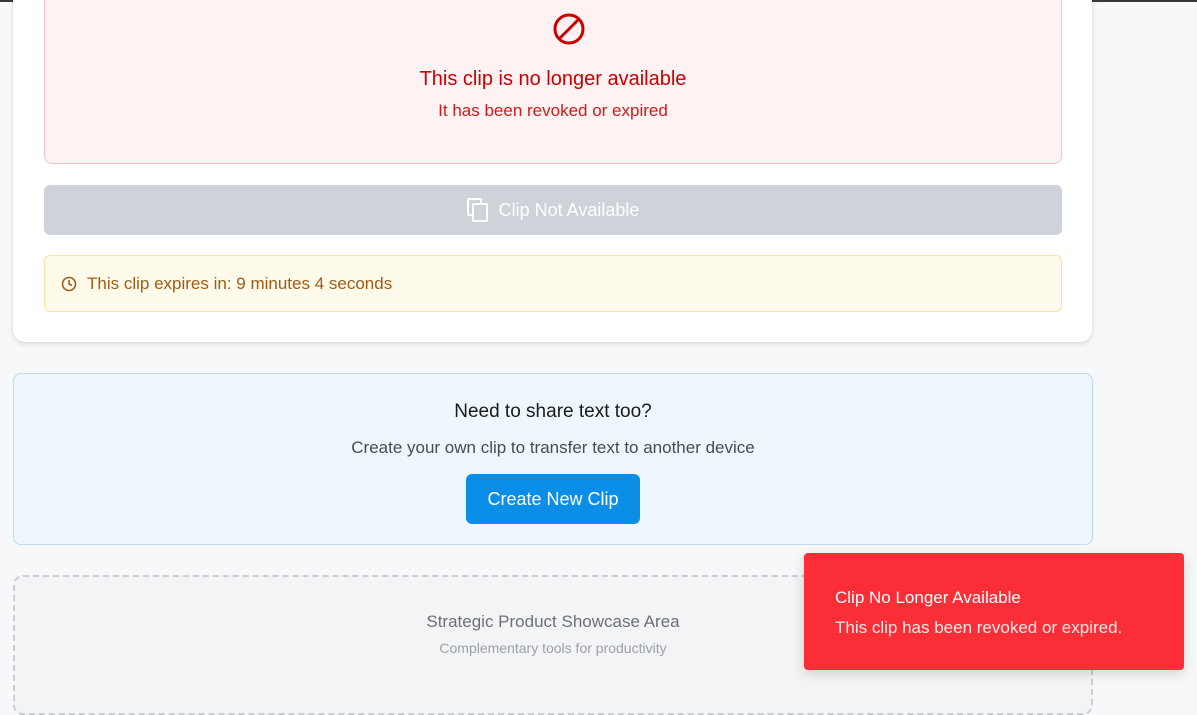 The width and height of the screenshot is (1197, 715). What do you see at coordinates (553, 411) in the screenshot?
I see `share-title: Need to share text too?` at bounding box center [553, 411].